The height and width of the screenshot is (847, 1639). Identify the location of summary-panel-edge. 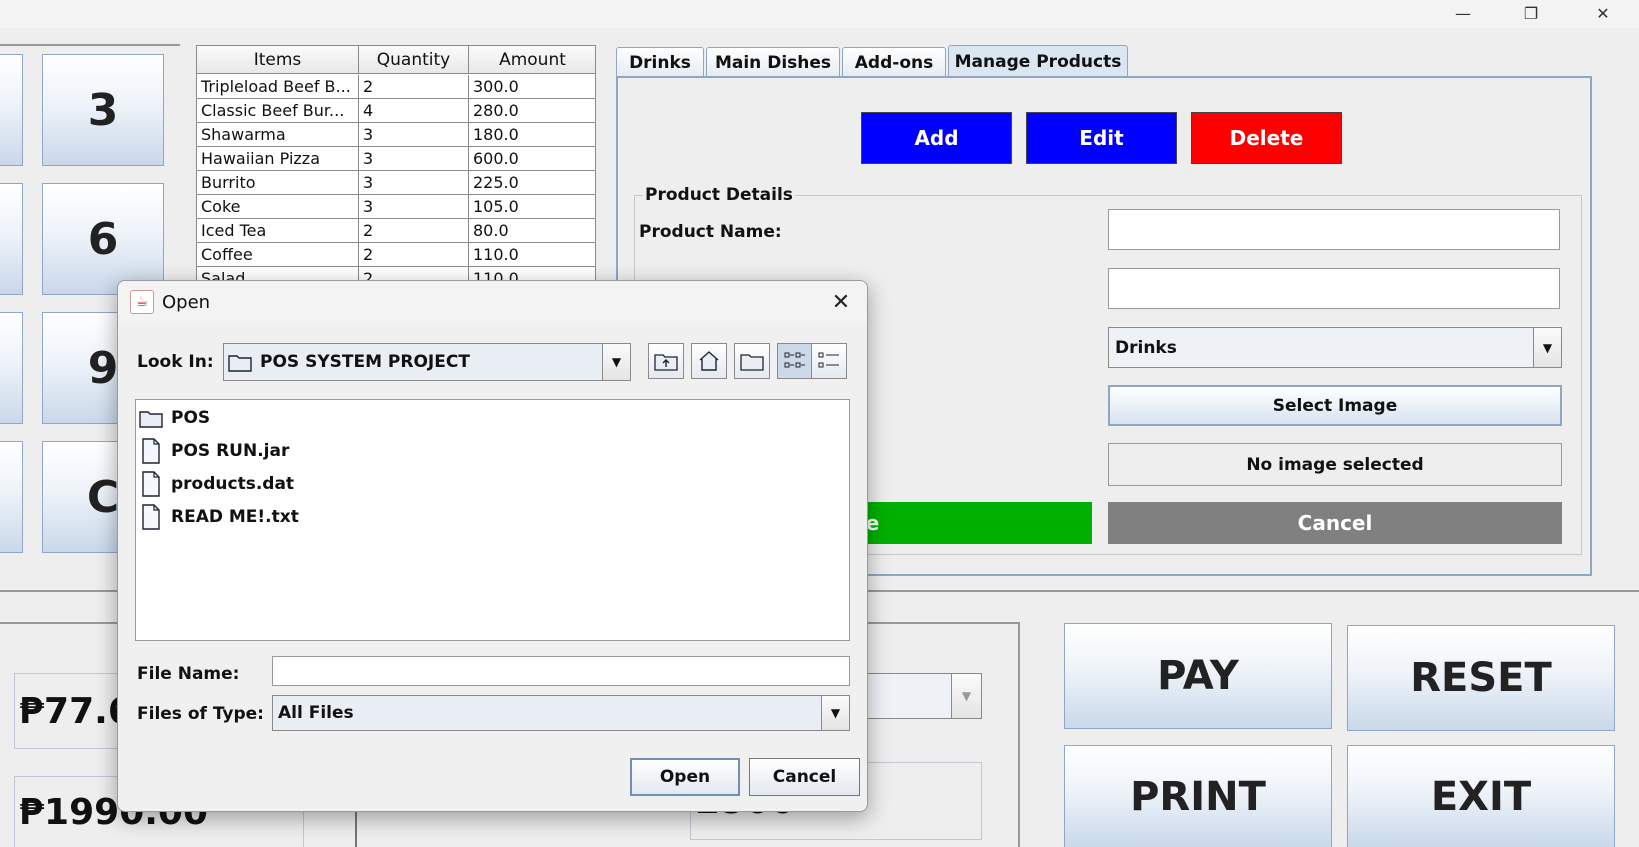
(1019, 734).